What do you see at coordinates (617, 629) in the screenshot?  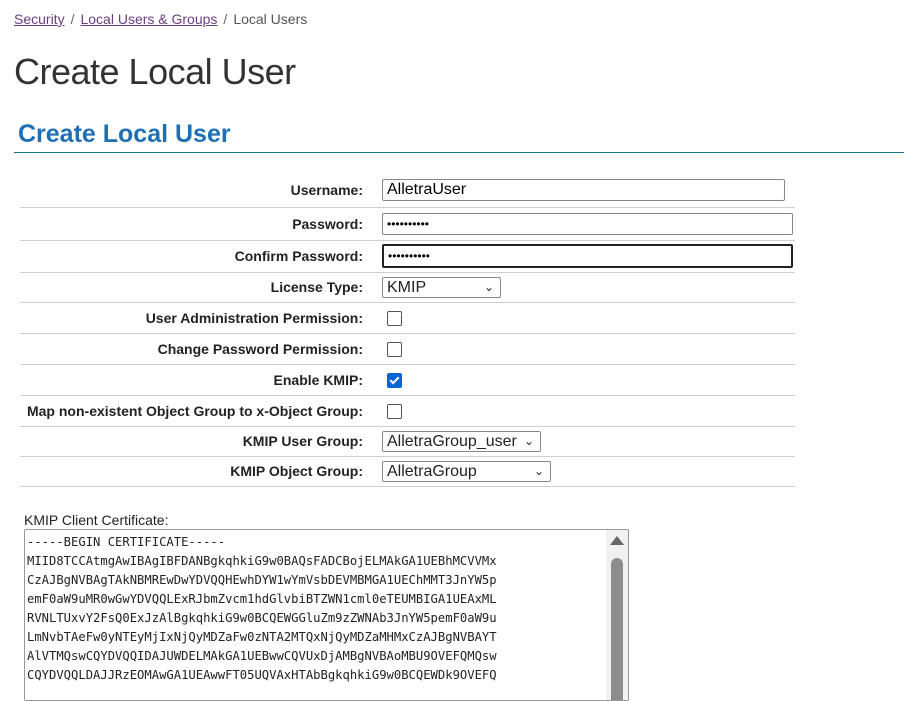 I see `scroll-thumb` at bounding box center [617, 629].